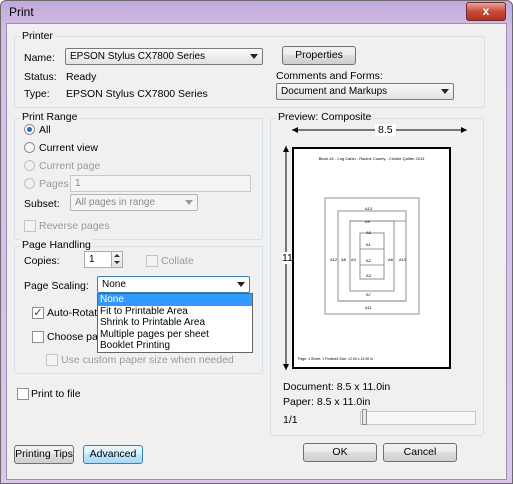 The width and height of the screenshot is (513, 484). I want to click on type-value: EPSON Stylus CX7800 Series, so click(137, 94).